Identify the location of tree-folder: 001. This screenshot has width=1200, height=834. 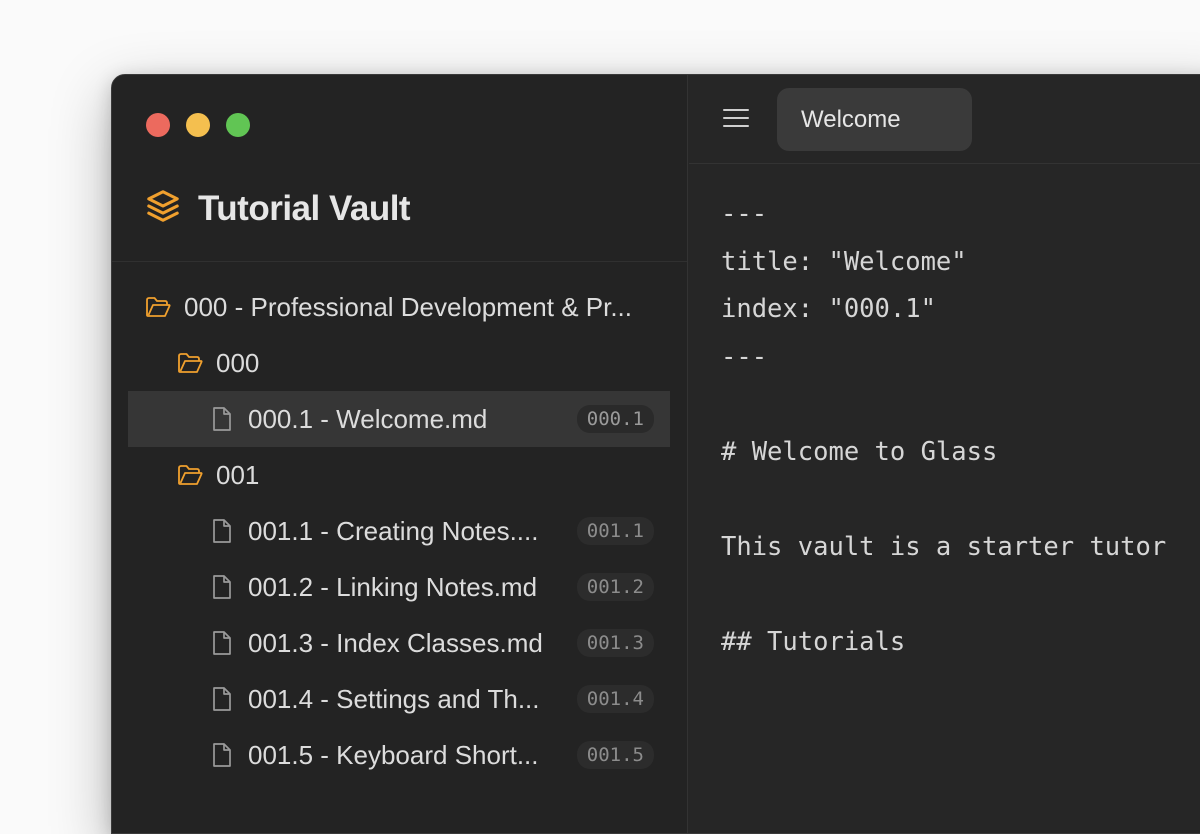
(399, 475).